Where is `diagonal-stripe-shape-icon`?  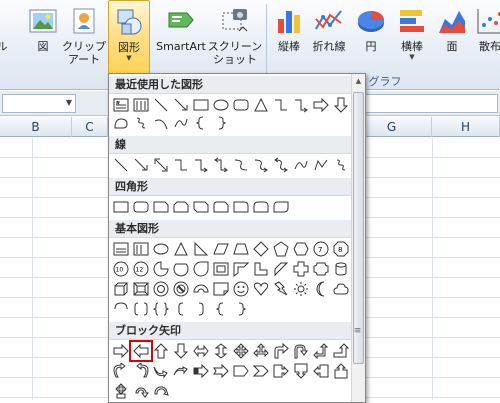 diagonal-stripe-shape-icon is located at coordinates (281, 269).